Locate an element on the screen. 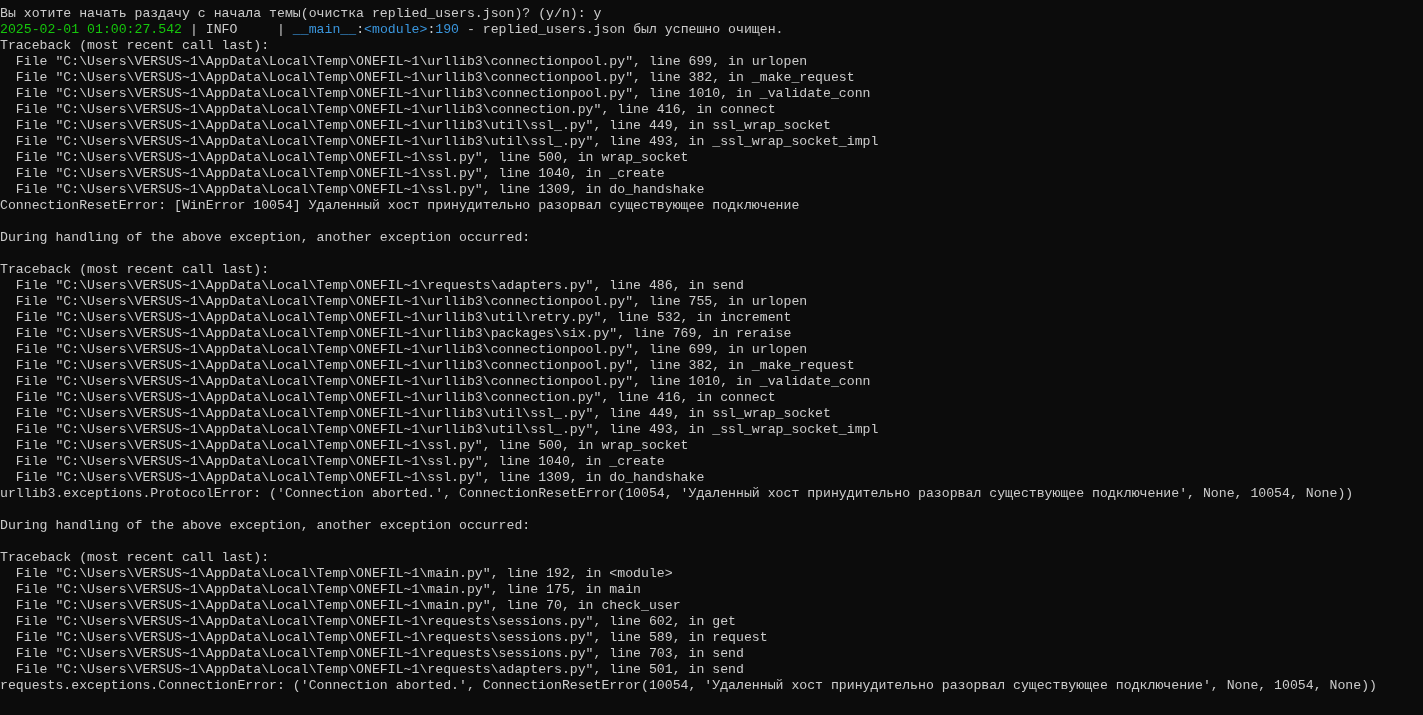 The width and height of the screenshot is (1423, 715). log-text: 2025-02-01 01:00:27.542 is located at coordinates (91, 29).